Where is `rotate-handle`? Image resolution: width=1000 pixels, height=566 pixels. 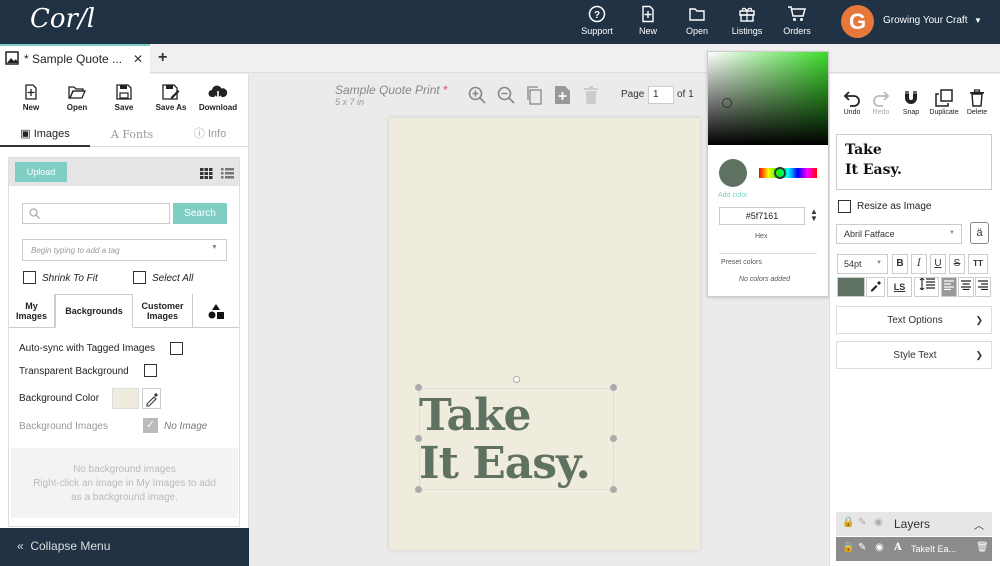
rotate-handle is located at coordinates (516, 379).